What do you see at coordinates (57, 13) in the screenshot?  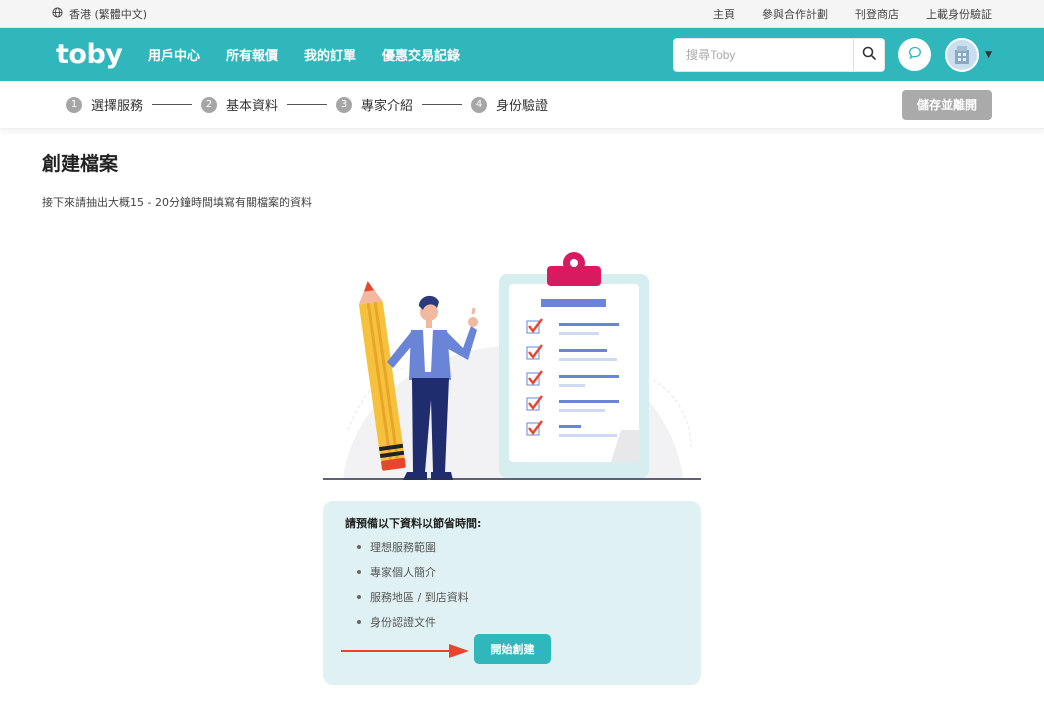 I see `globe-icon` at bounding box center [57, 13].